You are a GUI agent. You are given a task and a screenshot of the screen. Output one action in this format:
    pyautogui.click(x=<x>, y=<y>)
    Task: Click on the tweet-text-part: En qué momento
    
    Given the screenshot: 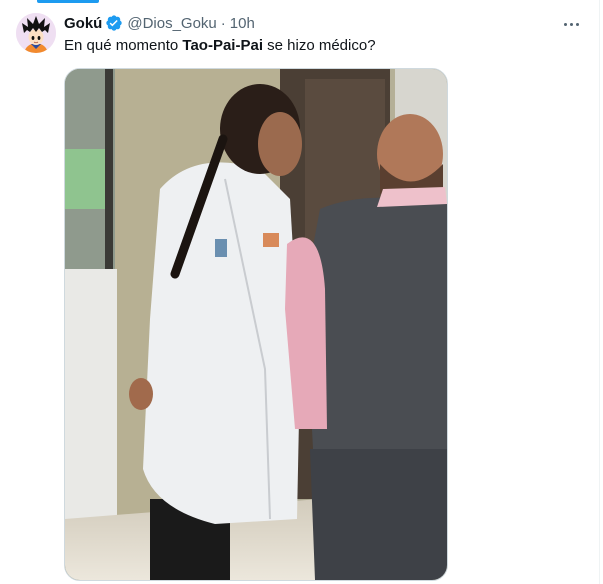 What is the action you would take?
    pyautogui.click(x=123, y=45)
    